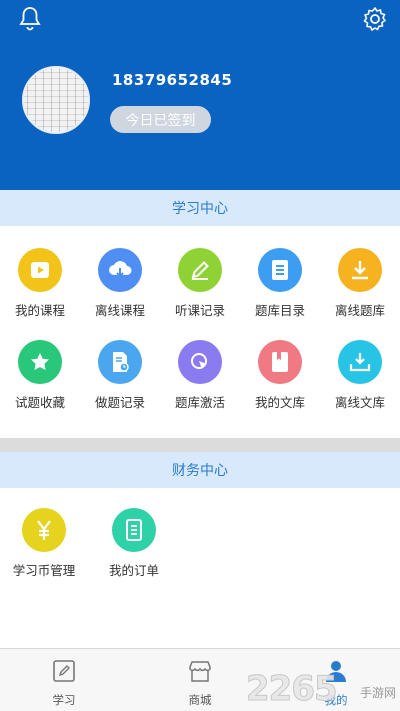 This screenshot has width=400, height=711. What do you see at coordinates (279, 402) in the screenshot?
I see `grid-label: 我的文库` at bounding box center [279, 402].